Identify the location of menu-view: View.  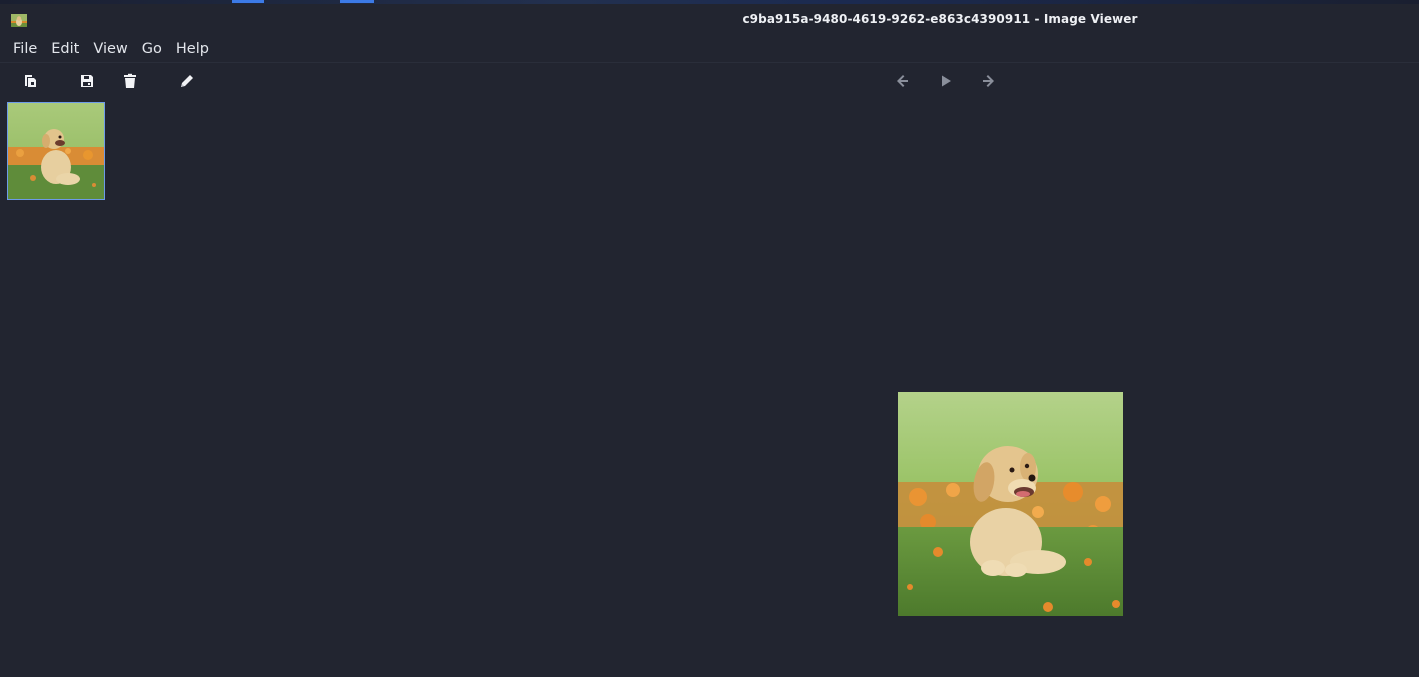
(110, 49).